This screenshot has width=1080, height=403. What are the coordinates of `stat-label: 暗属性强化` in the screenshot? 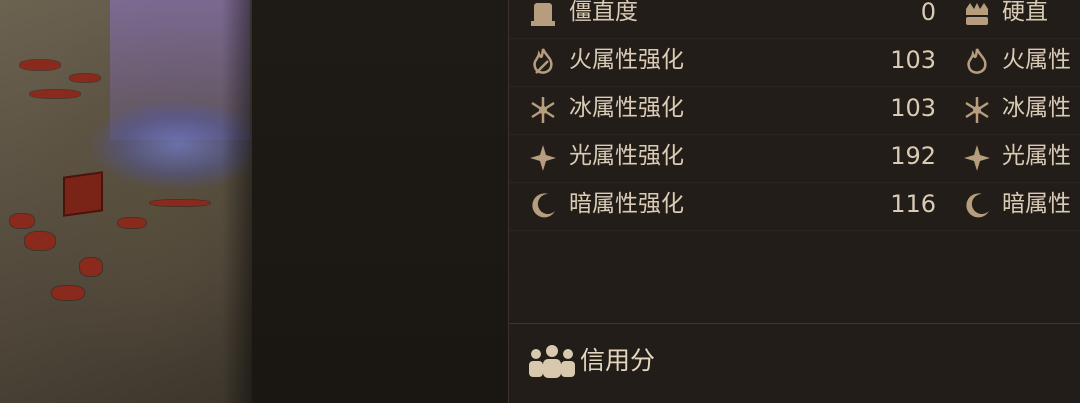 It's located at (626, 204).